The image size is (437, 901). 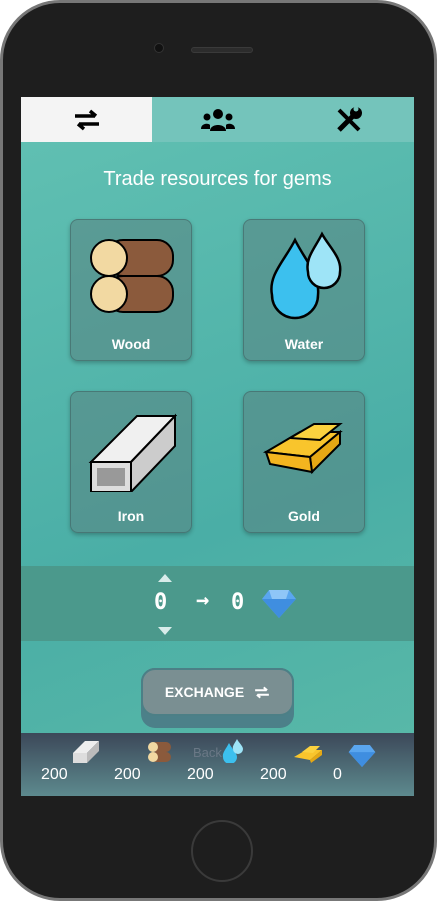 What do you see at coordinates (160, 602) in the screenshot?
I see `amount-value: 0` at bounding box center [160, 602].